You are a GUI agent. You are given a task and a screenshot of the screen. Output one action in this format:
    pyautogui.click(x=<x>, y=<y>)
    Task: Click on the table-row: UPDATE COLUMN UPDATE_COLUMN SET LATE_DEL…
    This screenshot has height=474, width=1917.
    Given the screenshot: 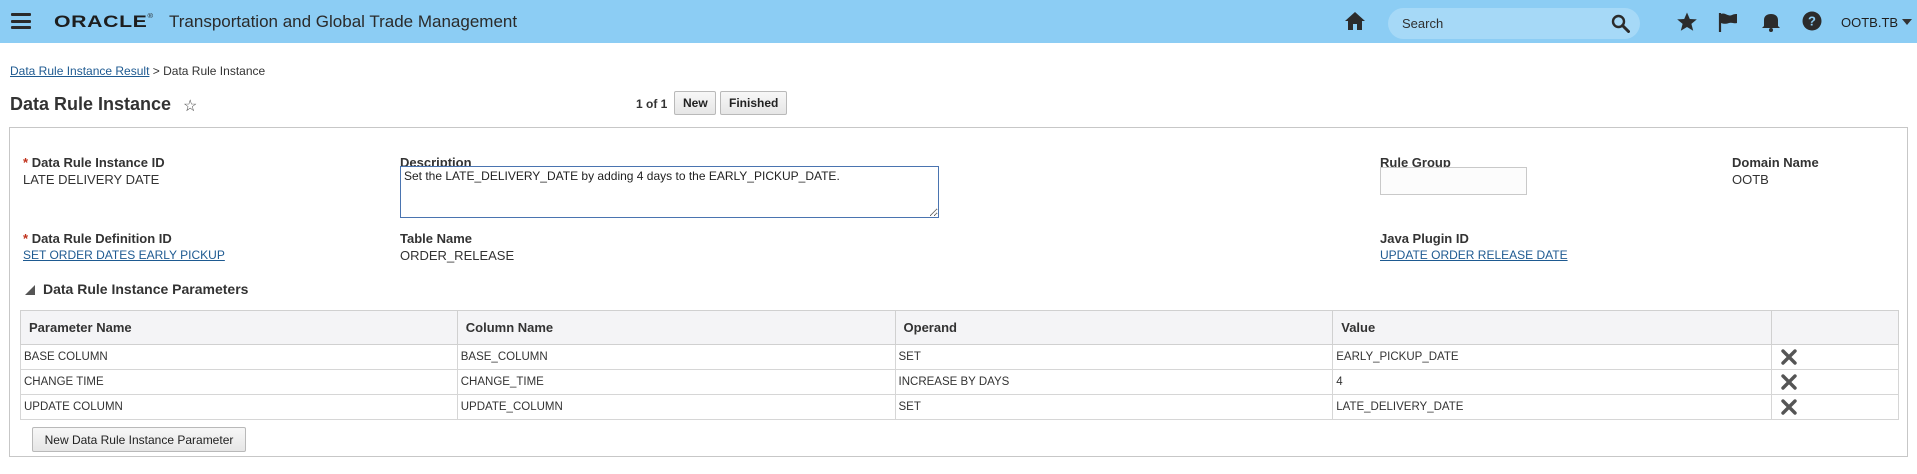 What is the action you would take?
    pyautogui.click(x=959, y=407)
    